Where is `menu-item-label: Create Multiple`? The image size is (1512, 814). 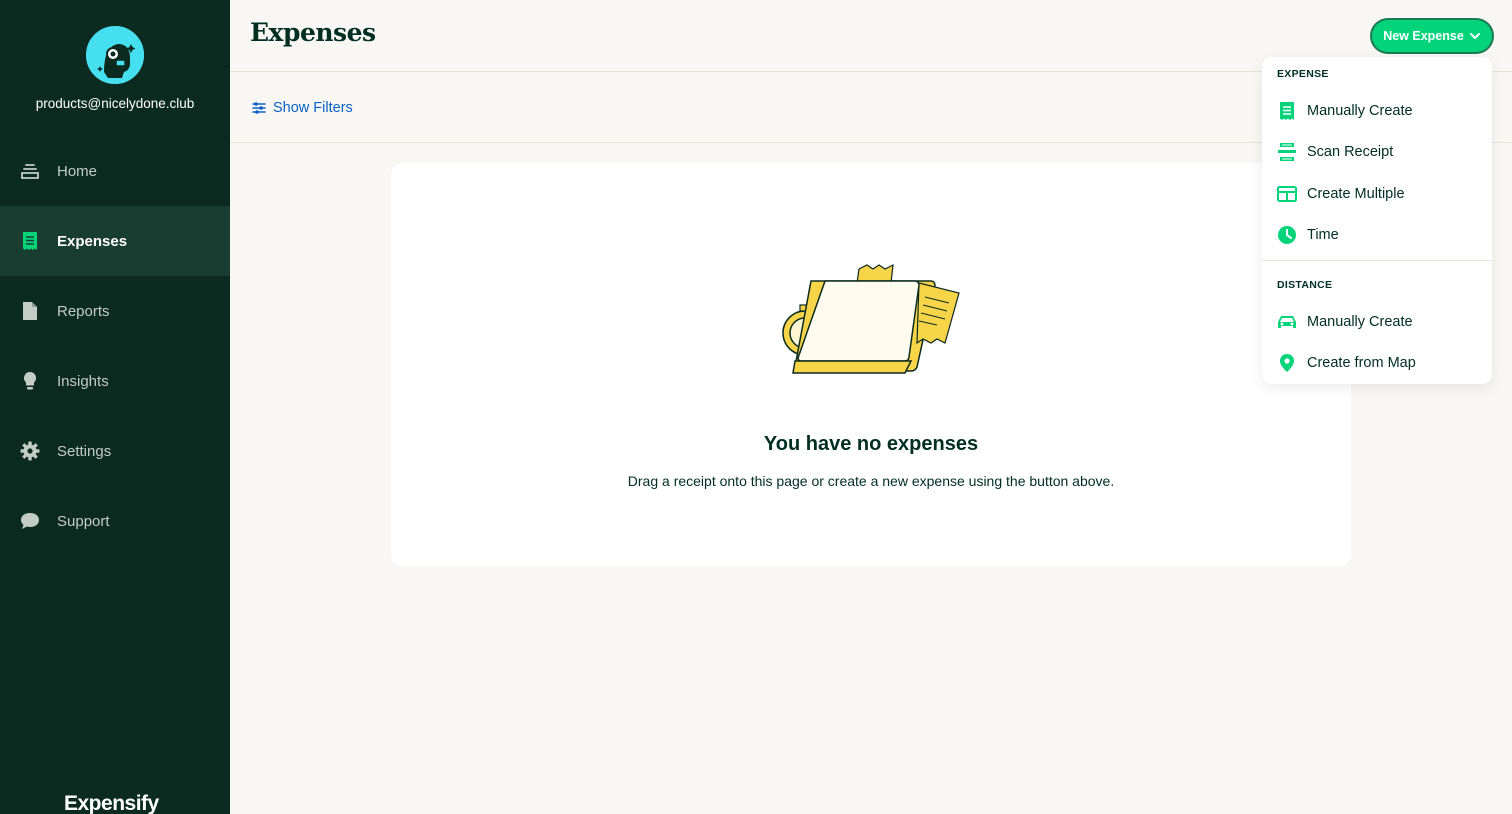
menu-item-label: Create Multiple is located at coordinates (1356, 194).